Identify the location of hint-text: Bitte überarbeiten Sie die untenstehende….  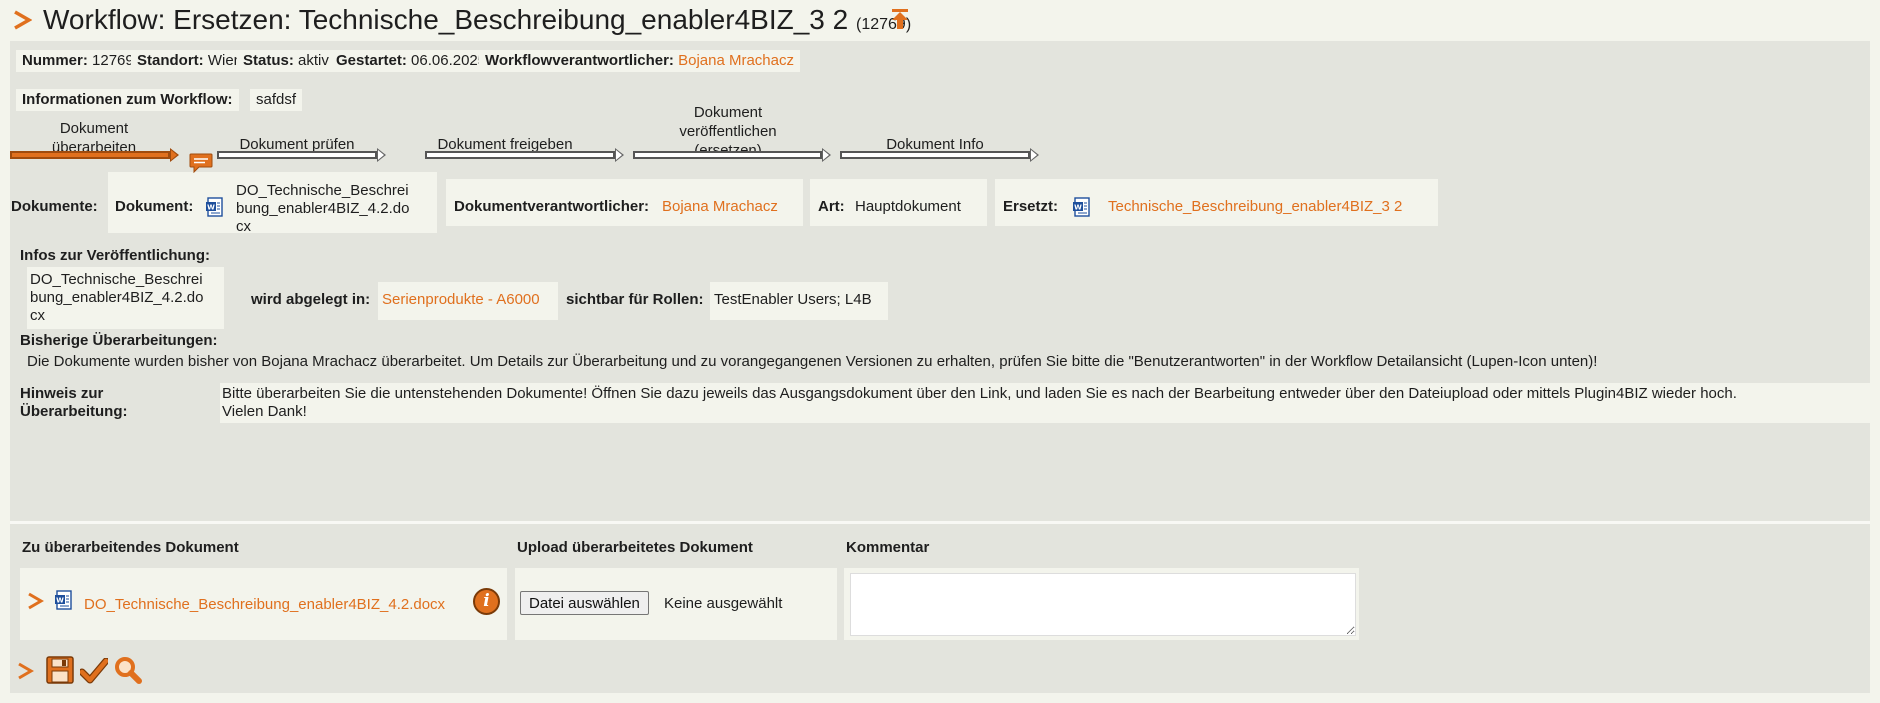
(979, 402).